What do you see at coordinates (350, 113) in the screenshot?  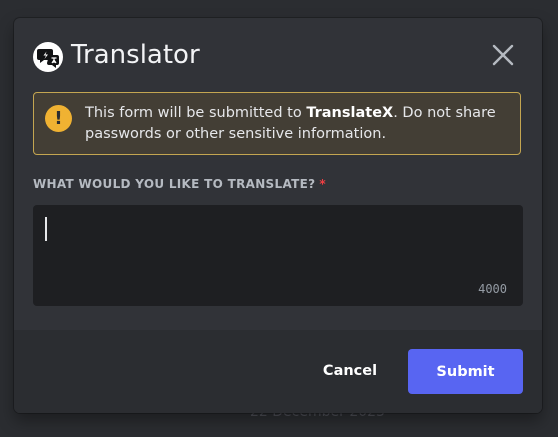 I see `notice-app-name: TranslateX` at bounding box center [350, 113].